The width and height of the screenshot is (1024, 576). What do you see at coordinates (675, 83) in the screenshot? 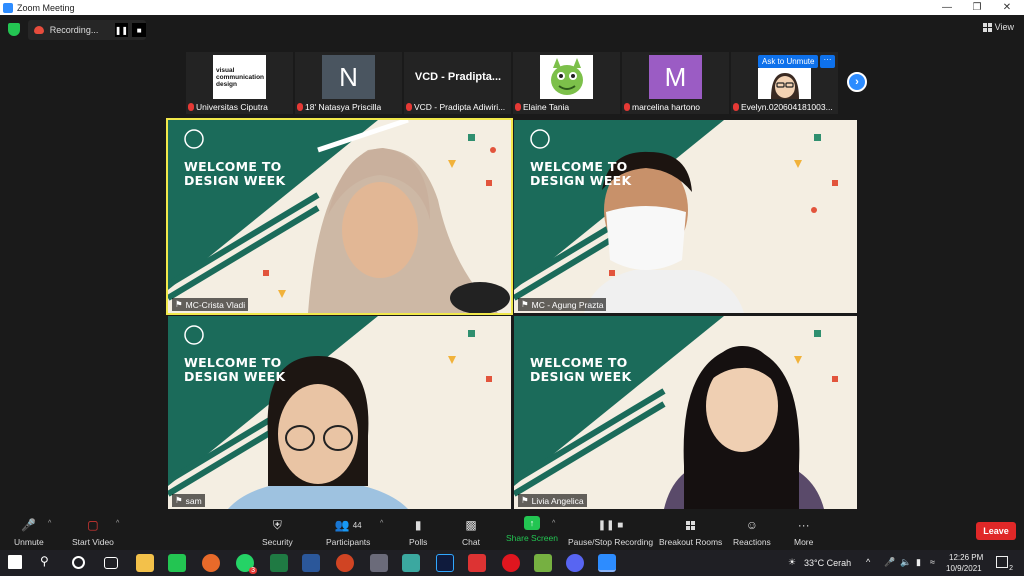
I see `thumbnail-marcelina: M marcelina hartono` at bounding box center [675, 83].